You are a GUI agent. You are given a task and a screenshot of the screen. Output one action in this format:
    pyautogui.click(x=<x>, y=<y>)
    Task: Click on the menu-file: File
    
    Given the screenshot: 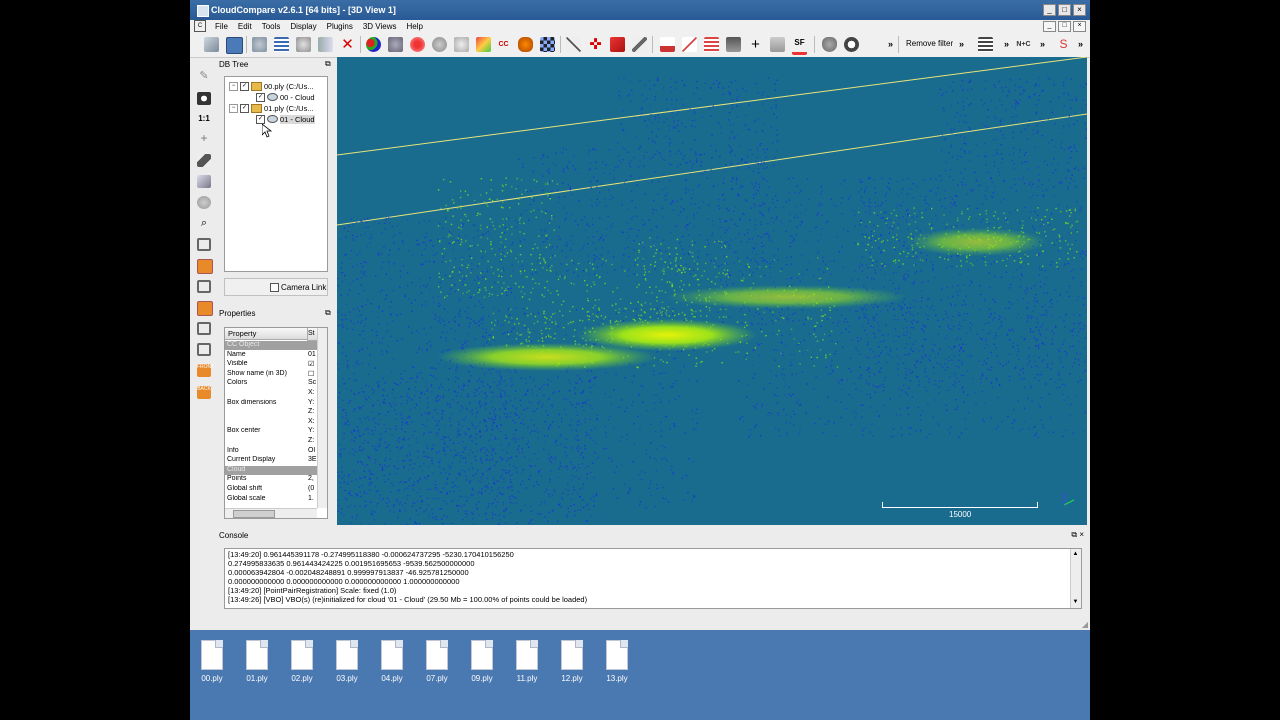 What is the action you would take?
    pyautogui.click(x=221, y=26)
    